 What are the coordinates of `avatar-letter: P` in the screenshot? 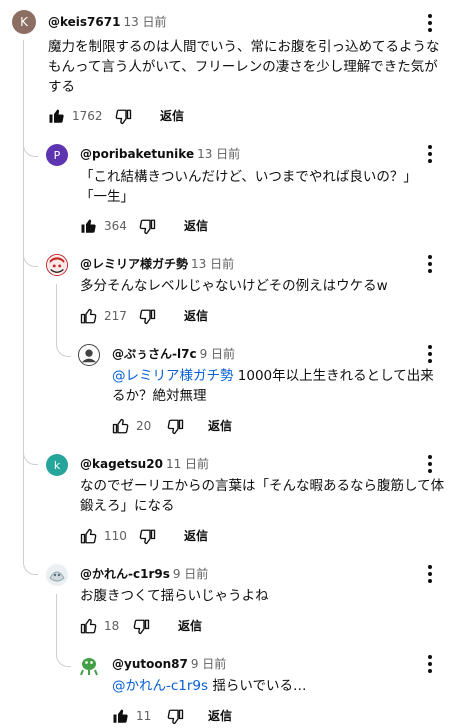 It's located at (57, 155).